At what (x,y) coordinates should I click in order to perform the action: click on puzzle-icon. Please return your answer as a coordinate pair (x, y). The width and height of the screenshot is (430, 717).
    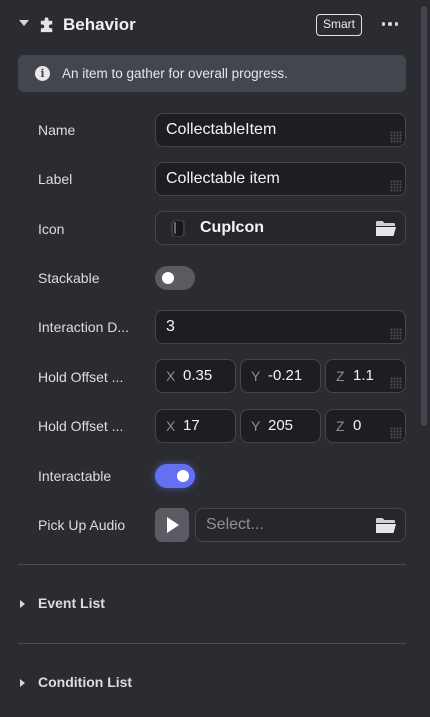
    Looking at the image, I should click on (46, 25).